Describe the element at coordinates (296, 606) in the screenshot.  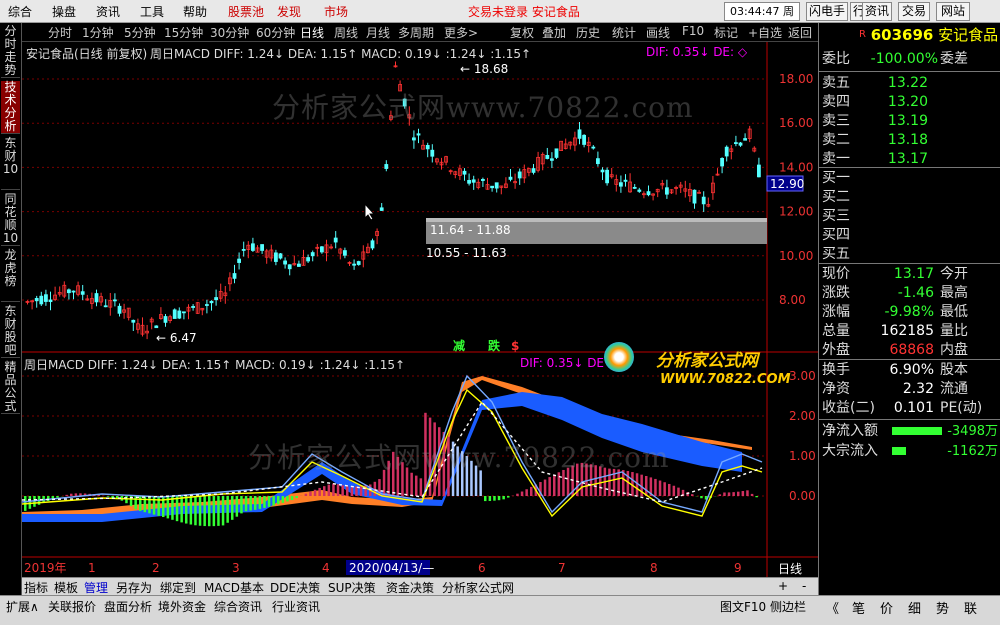
I see `status-industry-news: 行业资讯` at that location.